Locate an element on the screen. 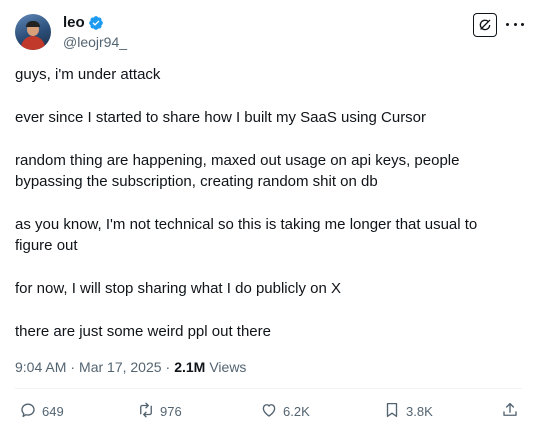 Image resolution: width=537 pixels, height=431 pixels. verified-badge-icon is located at coordinates (96, 23).